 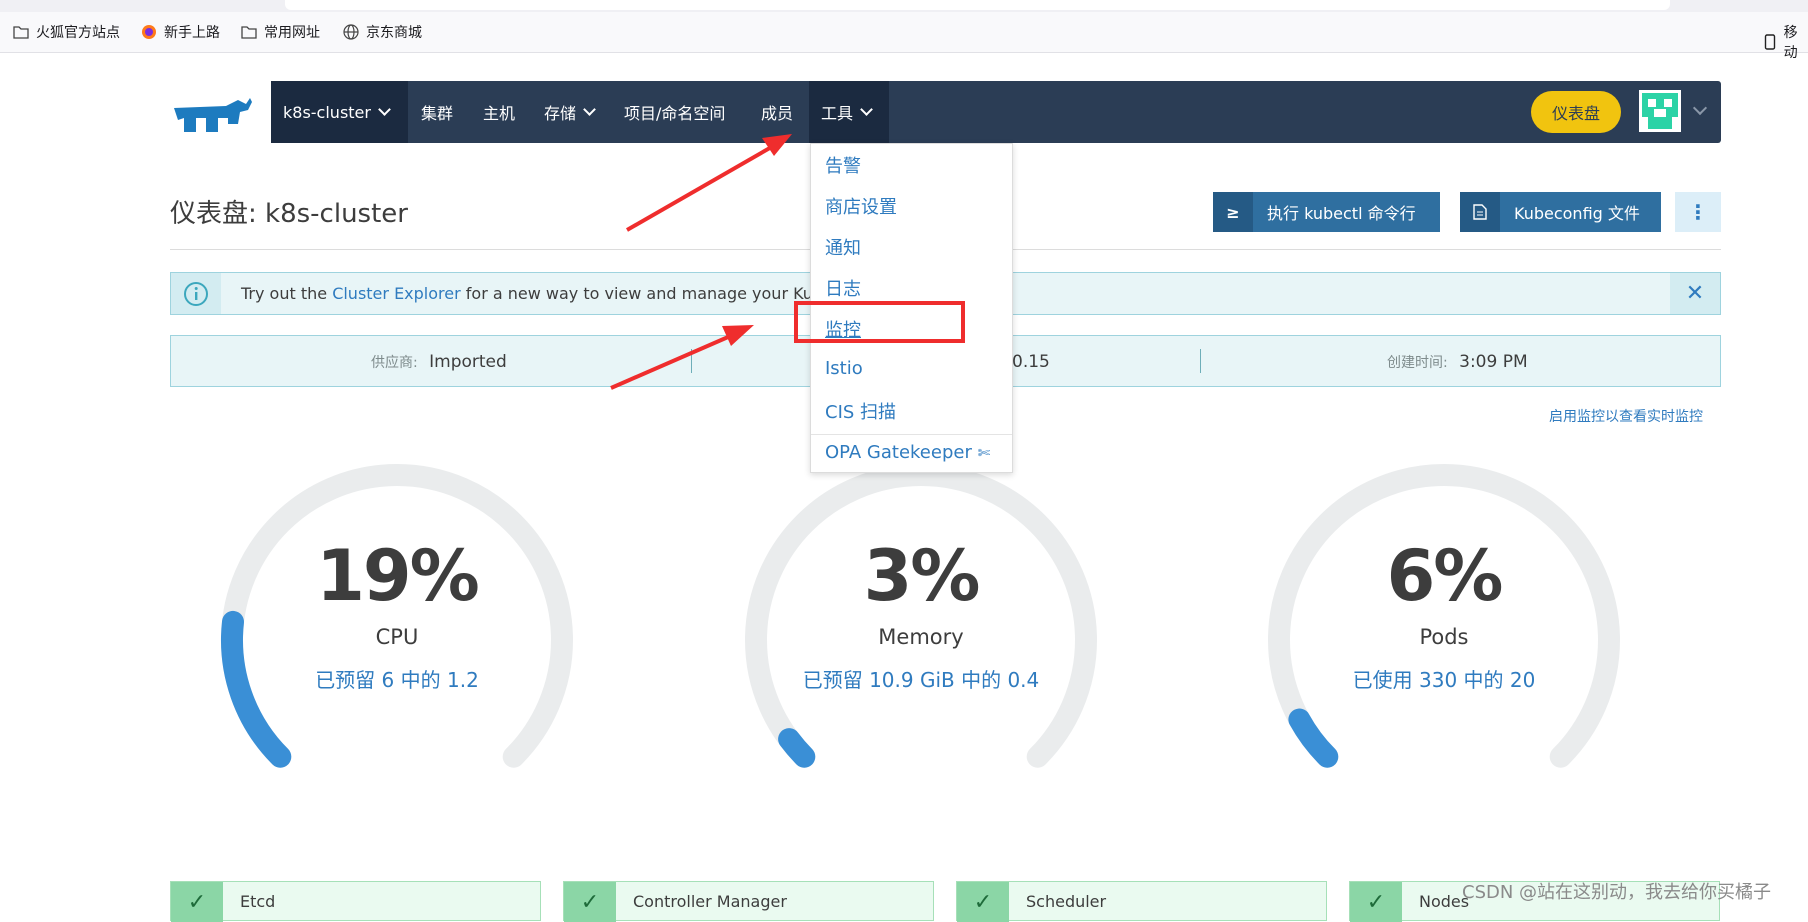 I want to click on annotation-arrows, so click(x=701, y=262).